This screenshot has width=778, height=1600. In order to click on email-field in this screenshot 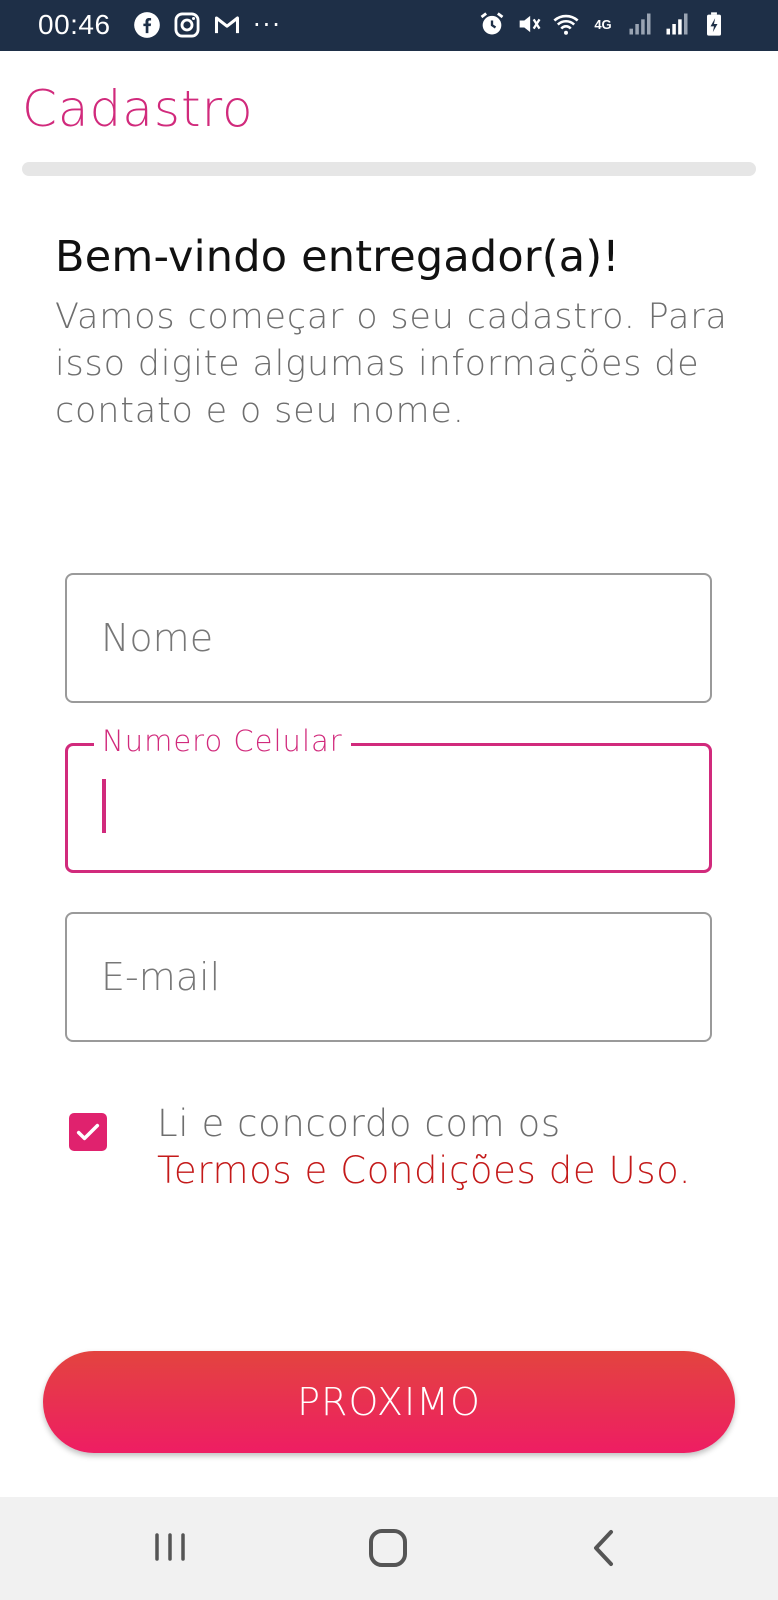, I will do `click(388, 977)`.